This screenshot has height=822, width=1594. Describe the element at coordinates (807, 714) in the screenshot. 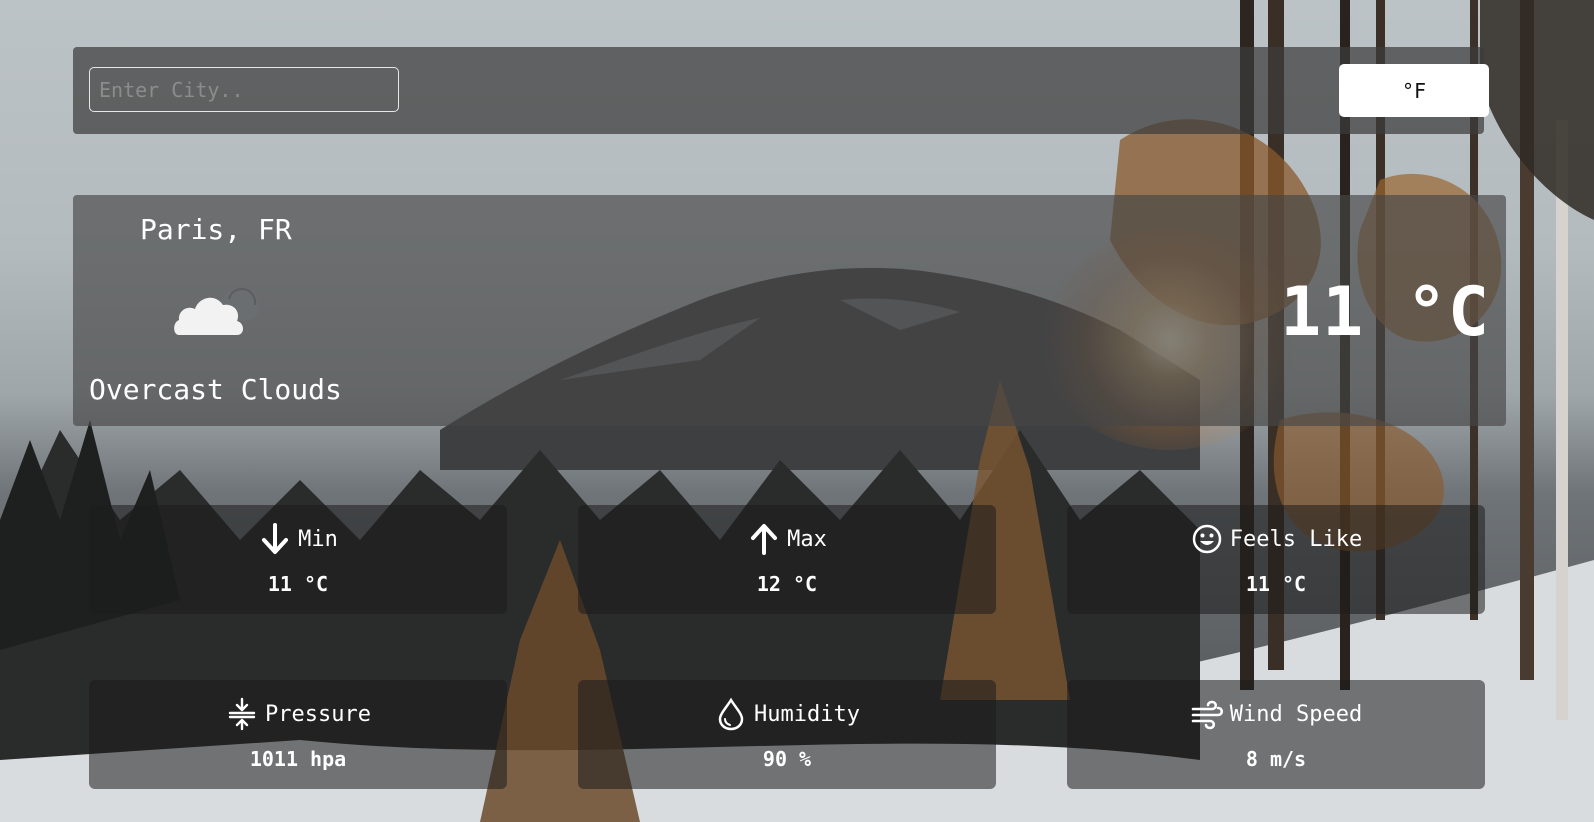

I see `stat-label: Humidity` at that location.